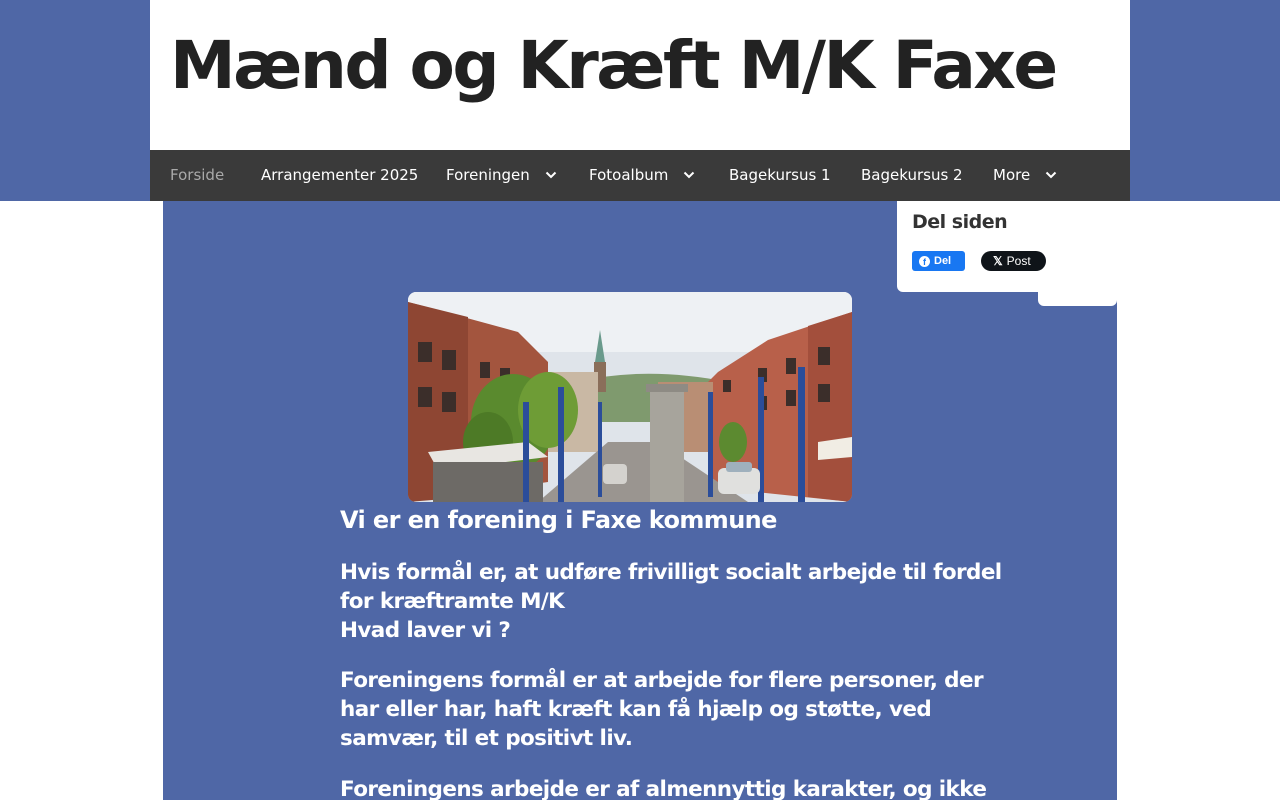  I want to click on what-we-do-text: Hvad laver vi ?, so click(425, 630).